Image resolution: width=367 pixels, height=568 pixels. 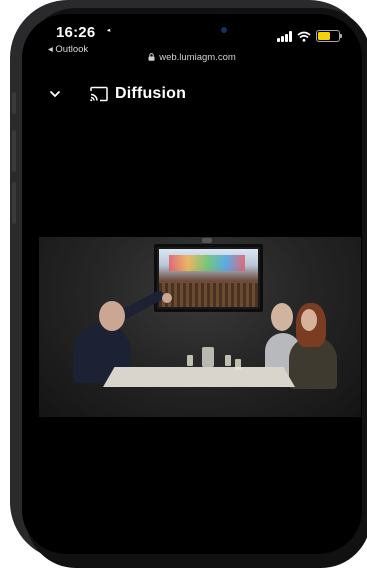 I want to click on meeting-table, so click(x=199, y=377).